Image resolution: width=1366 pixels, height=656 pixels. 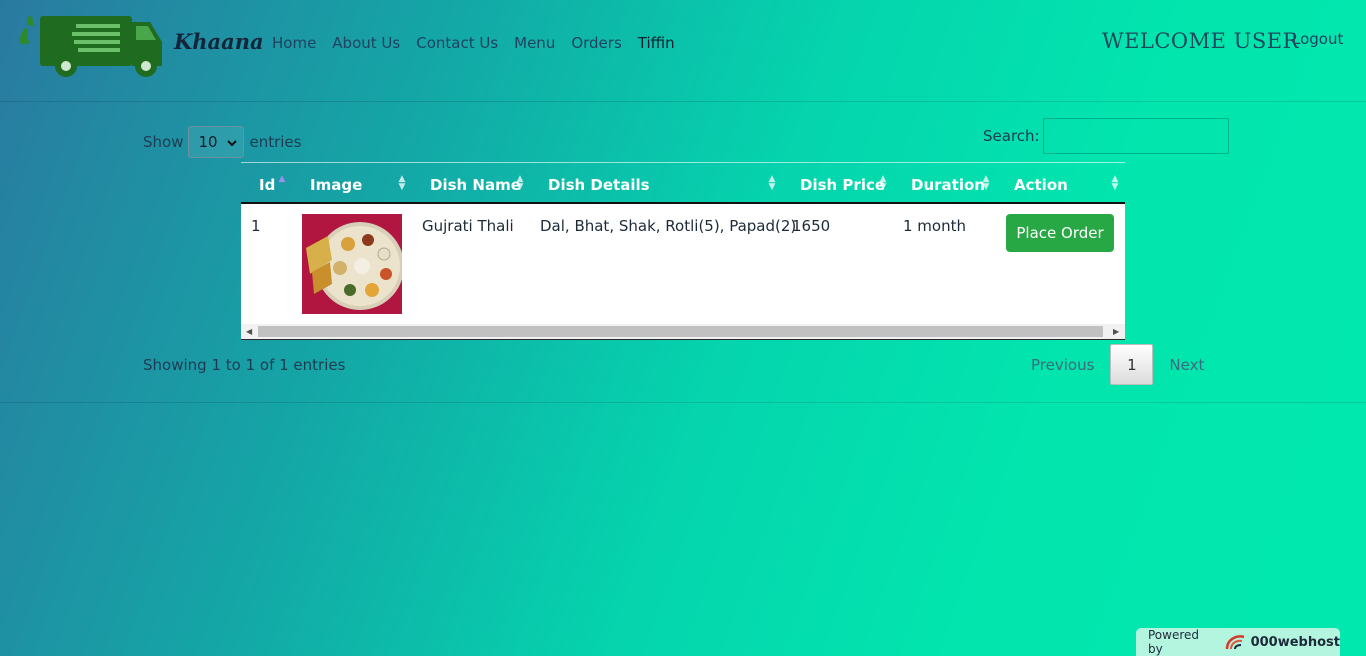 I want to click on cell-duration: 1 month, so click(x=934, y=226).